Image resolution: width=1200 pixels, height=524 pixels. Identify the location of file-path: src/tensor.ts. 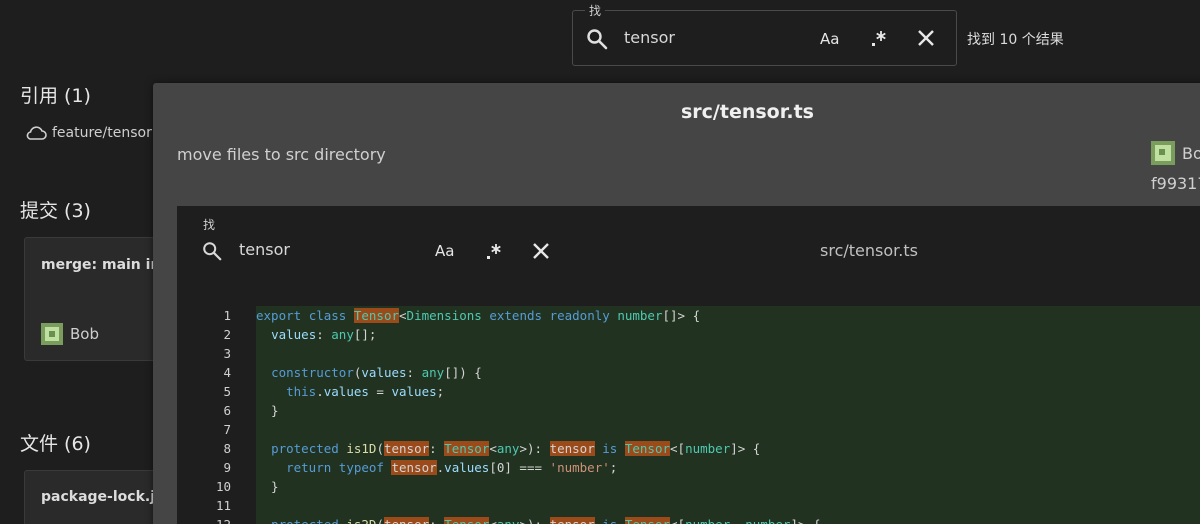
(869, 250).